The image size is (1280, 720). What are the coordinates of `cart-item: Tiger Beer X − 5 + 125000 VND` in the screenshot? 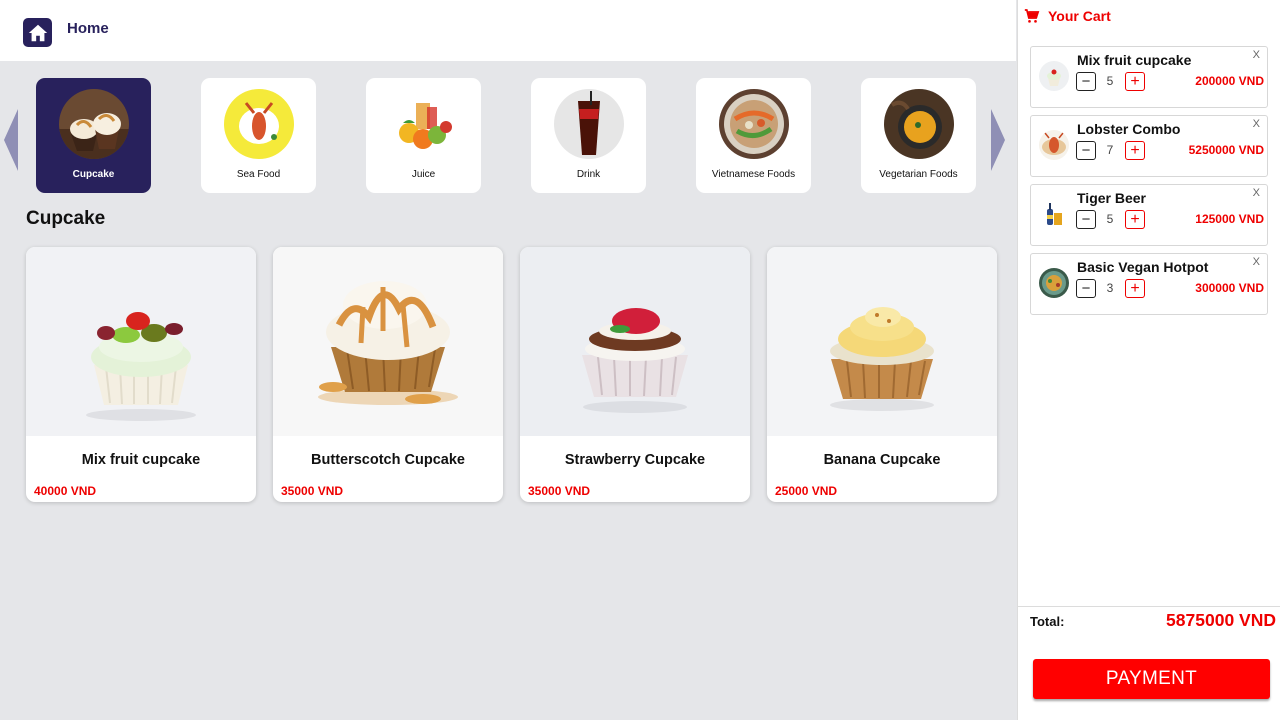 It's located at (1149, 215).